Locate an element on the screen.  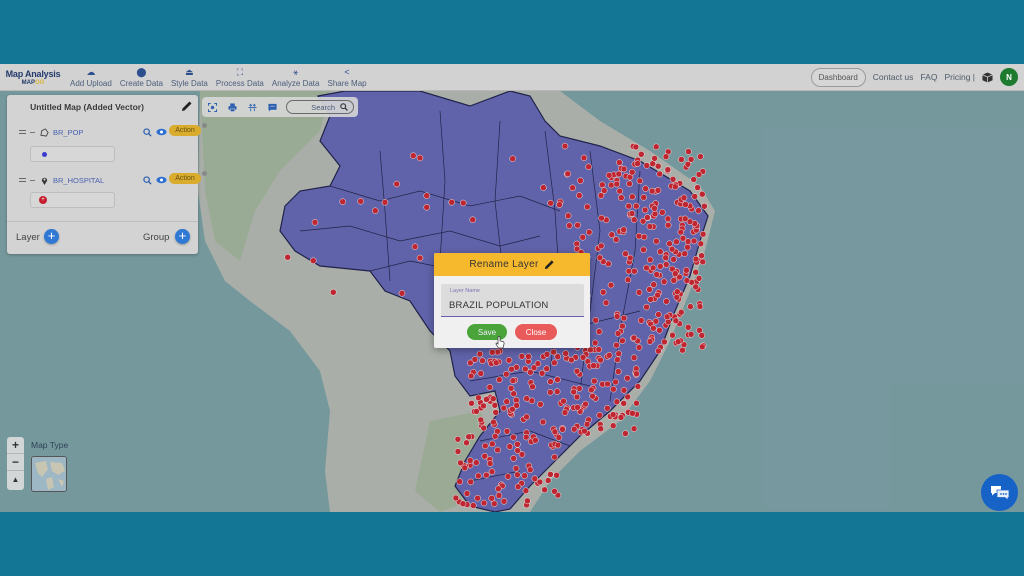
layer-name: BR_POP is located at coordinates (68, 132).